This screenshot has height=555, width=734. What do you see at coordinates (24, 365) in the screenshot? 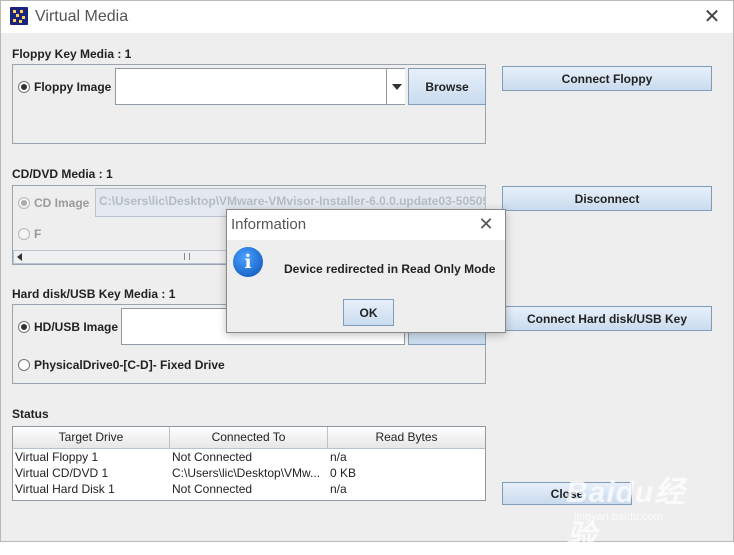
I see `physical-drive-radio` at bounding box center [24, 365].